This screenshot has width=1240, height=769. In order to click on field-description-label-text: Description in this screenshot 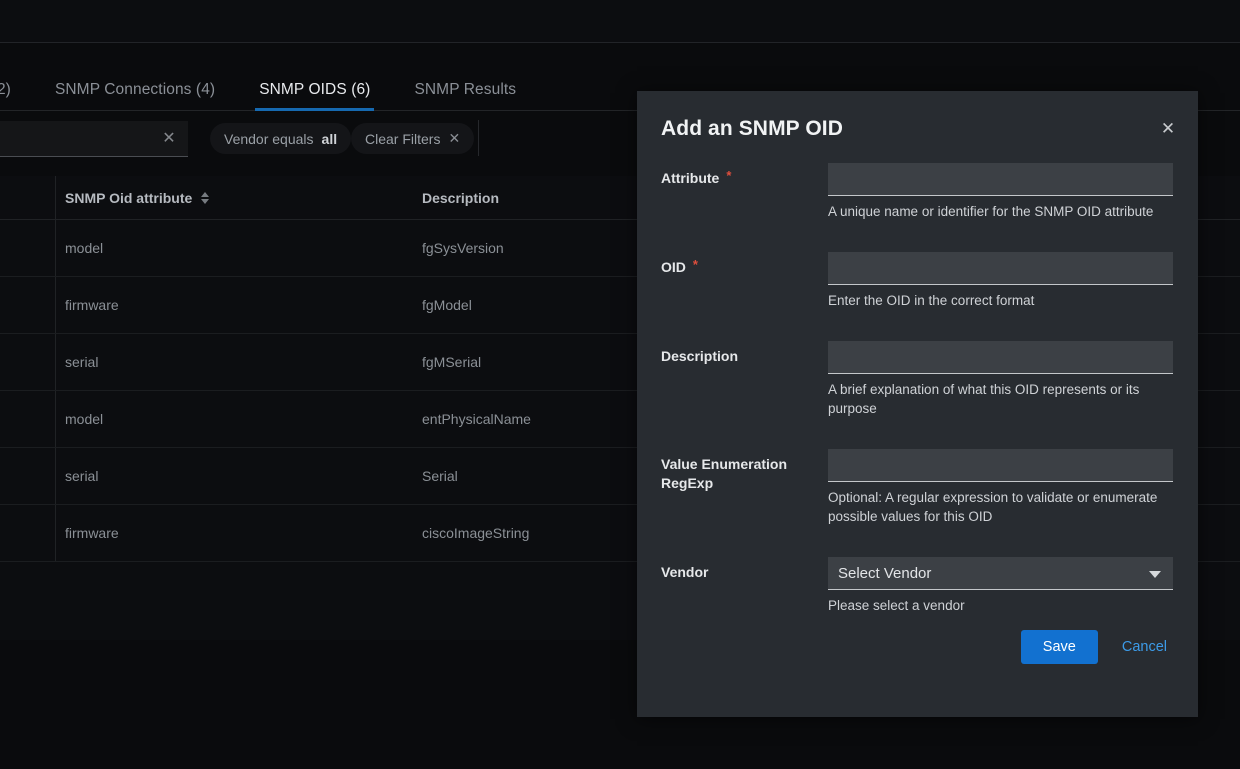, I will do `click(700, 356)`.